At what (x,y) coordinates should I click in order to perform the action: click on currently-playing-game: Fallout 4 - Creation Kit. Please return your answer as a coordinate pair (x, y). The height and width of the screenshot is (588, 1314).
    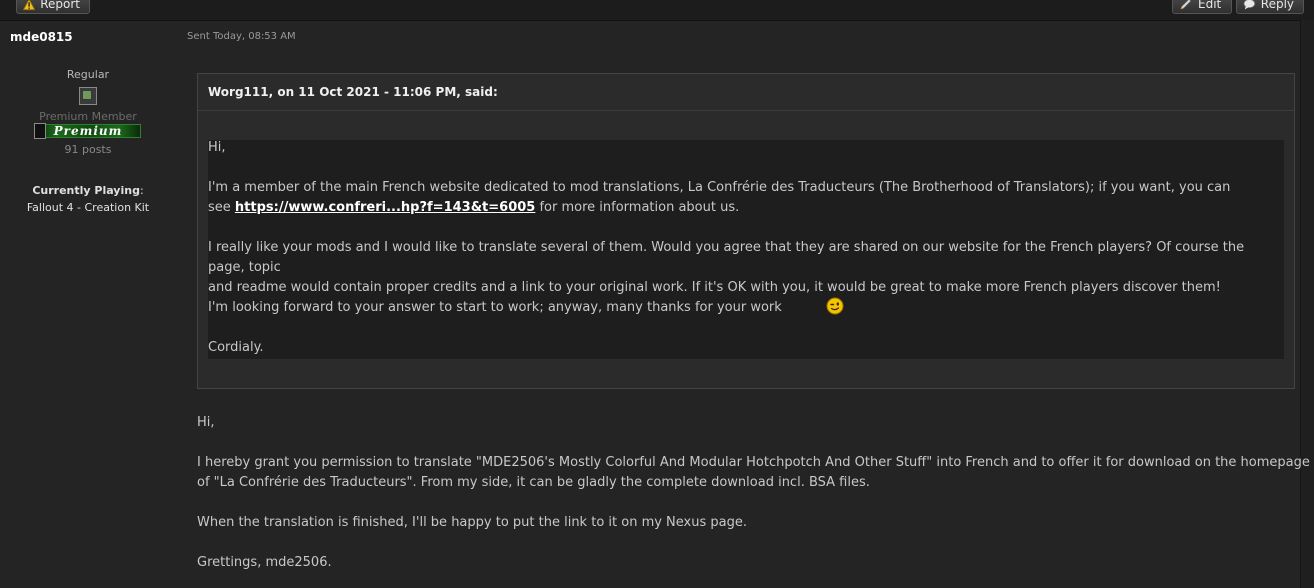
    Looking at the image, I should click on (88, 207).